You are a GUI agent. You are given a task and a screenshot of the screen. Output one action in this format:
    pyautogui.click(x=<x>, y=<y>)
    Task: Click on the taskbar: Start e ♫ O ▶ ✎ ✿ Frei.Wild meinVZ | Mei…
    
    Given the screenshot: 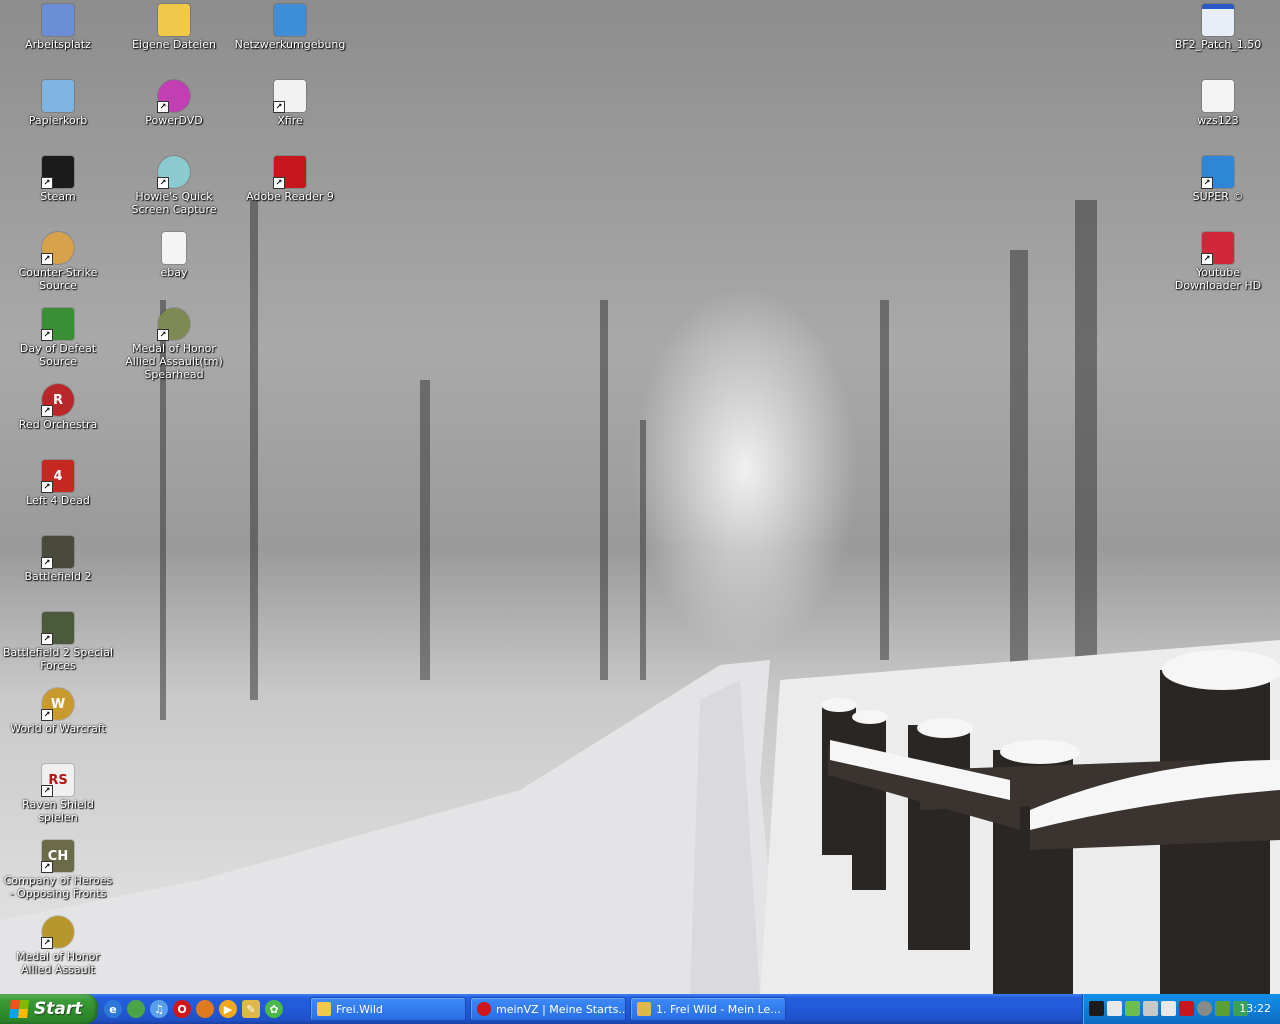 What is the action you would take?
    pyautogui.click(x=640, y=1009)
    